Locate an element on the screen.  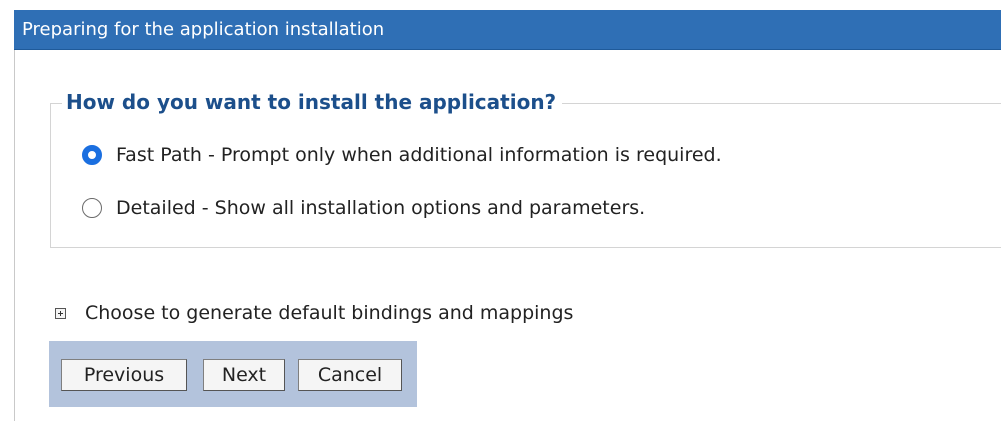
cancel-button: Cancel is located at coordinates (350, 375).